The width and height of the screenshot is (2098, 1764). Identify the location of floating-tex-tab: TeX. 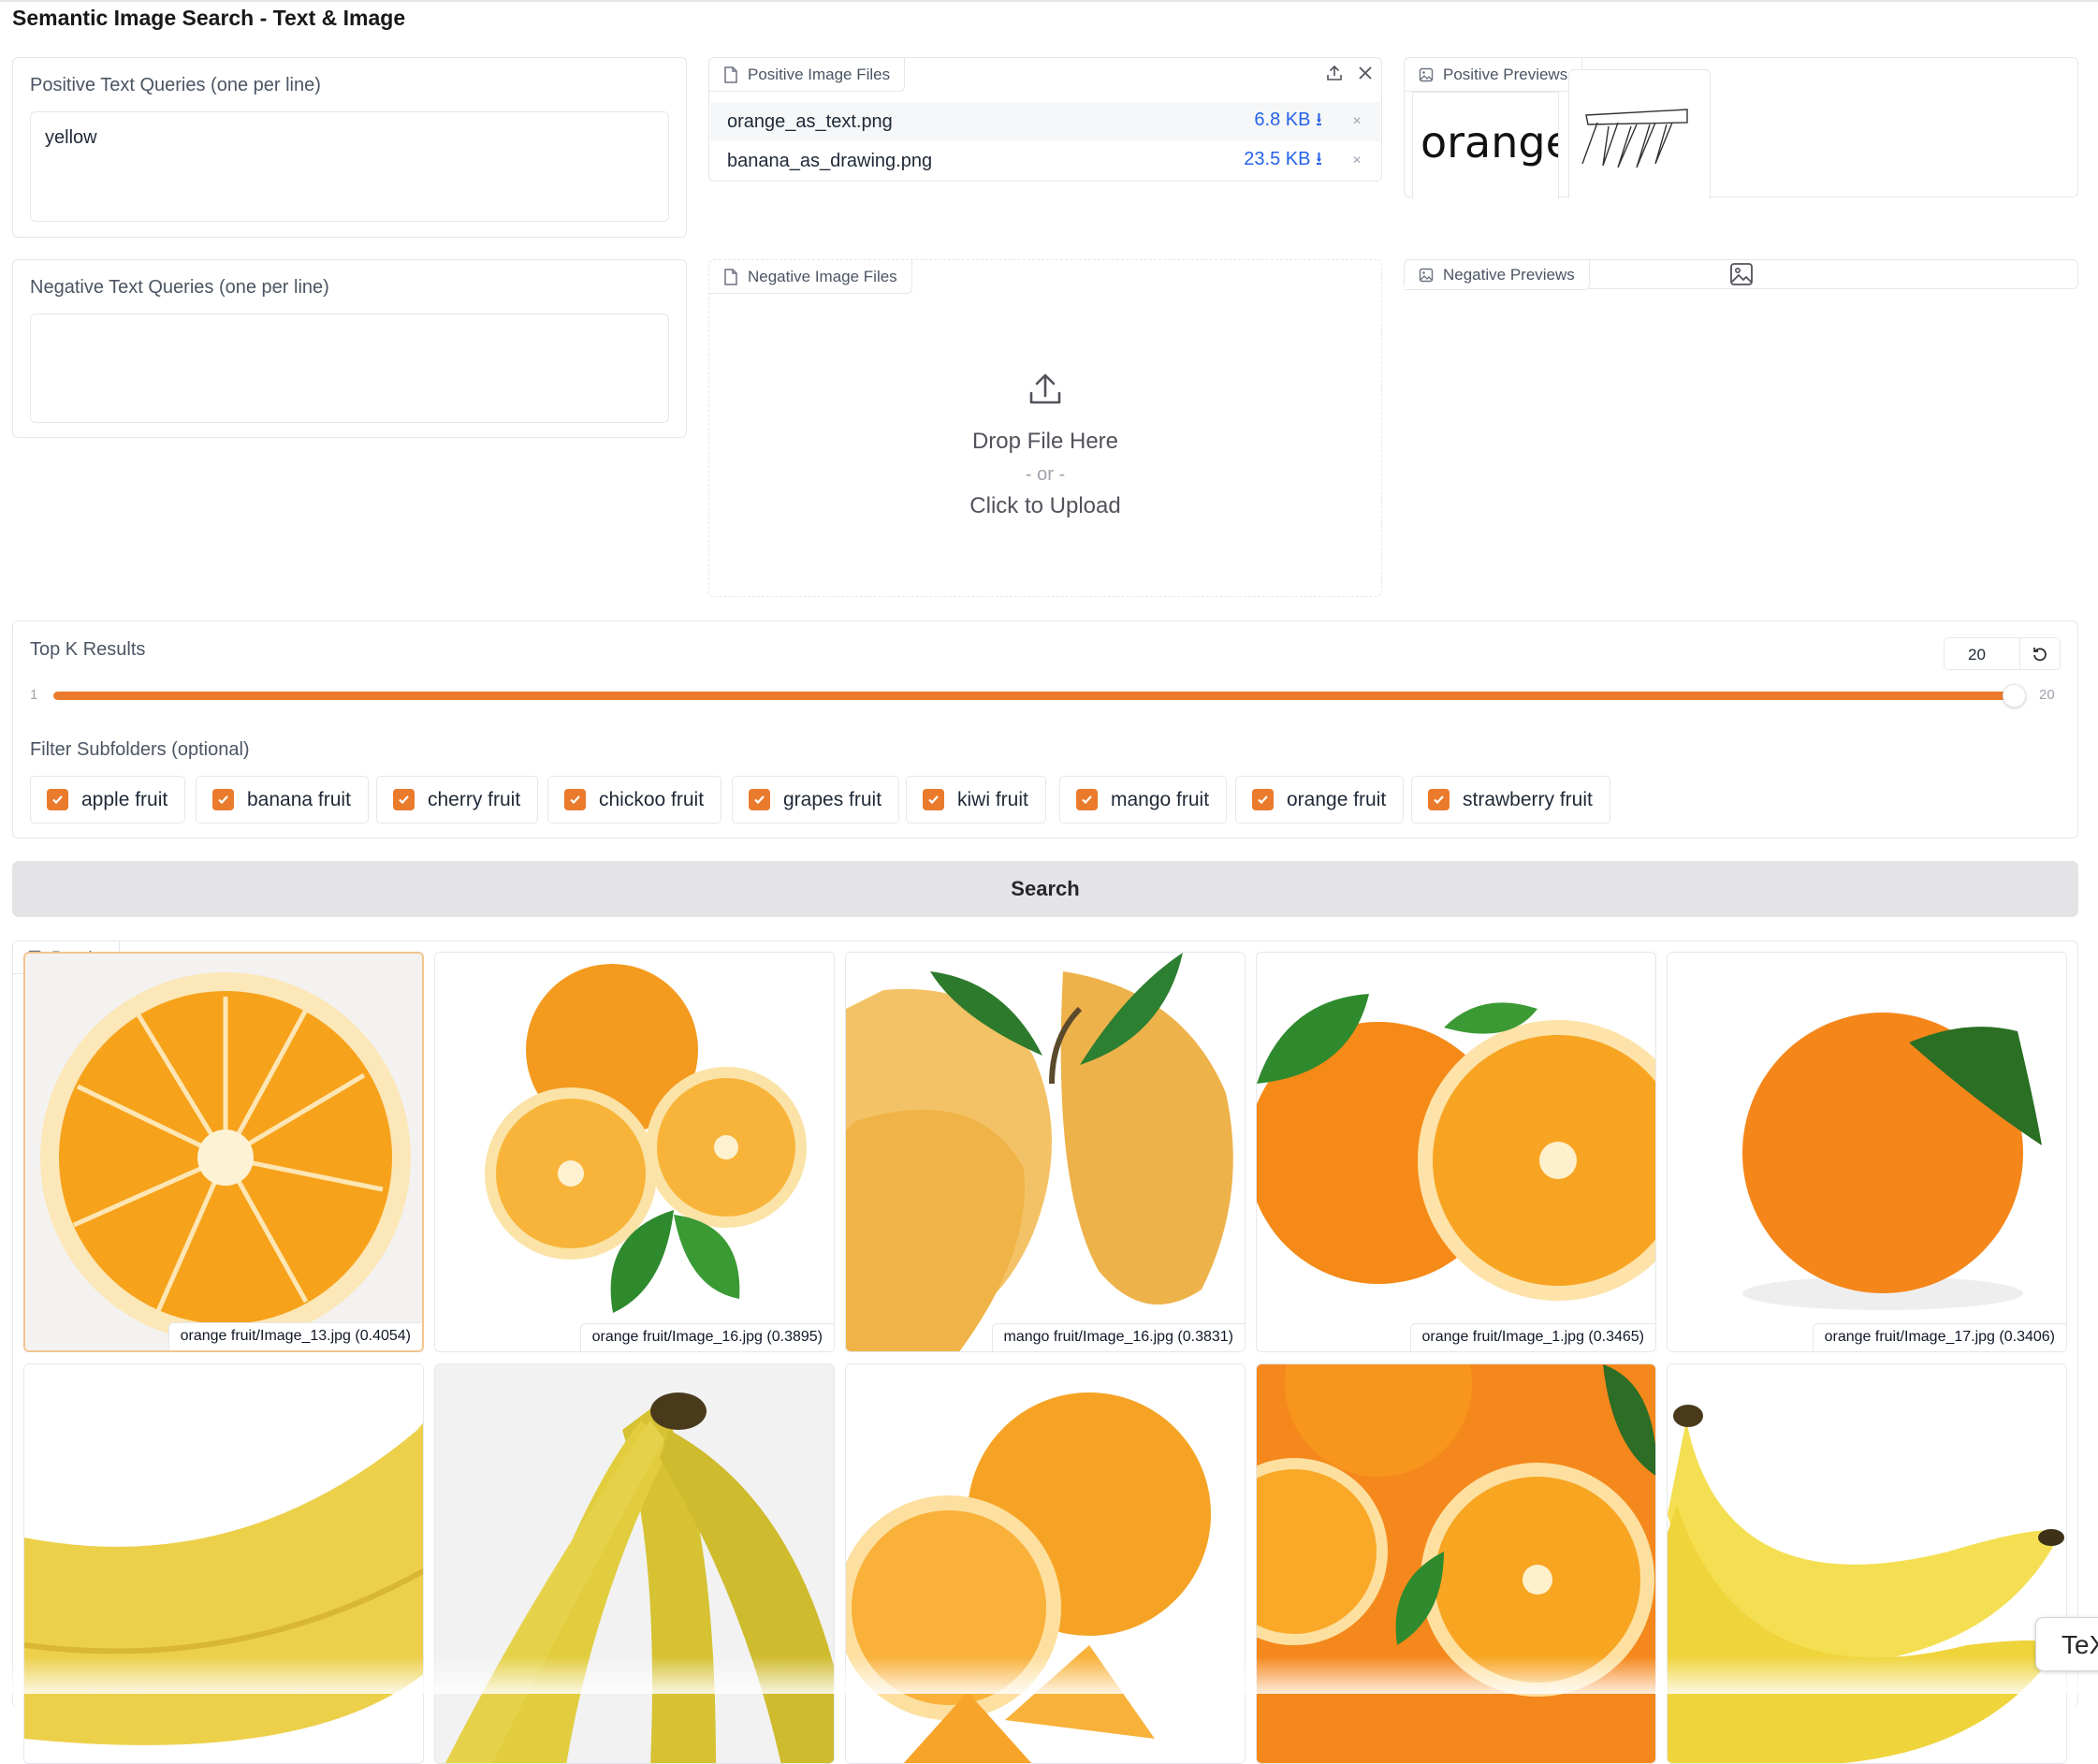
(2066, 1644).